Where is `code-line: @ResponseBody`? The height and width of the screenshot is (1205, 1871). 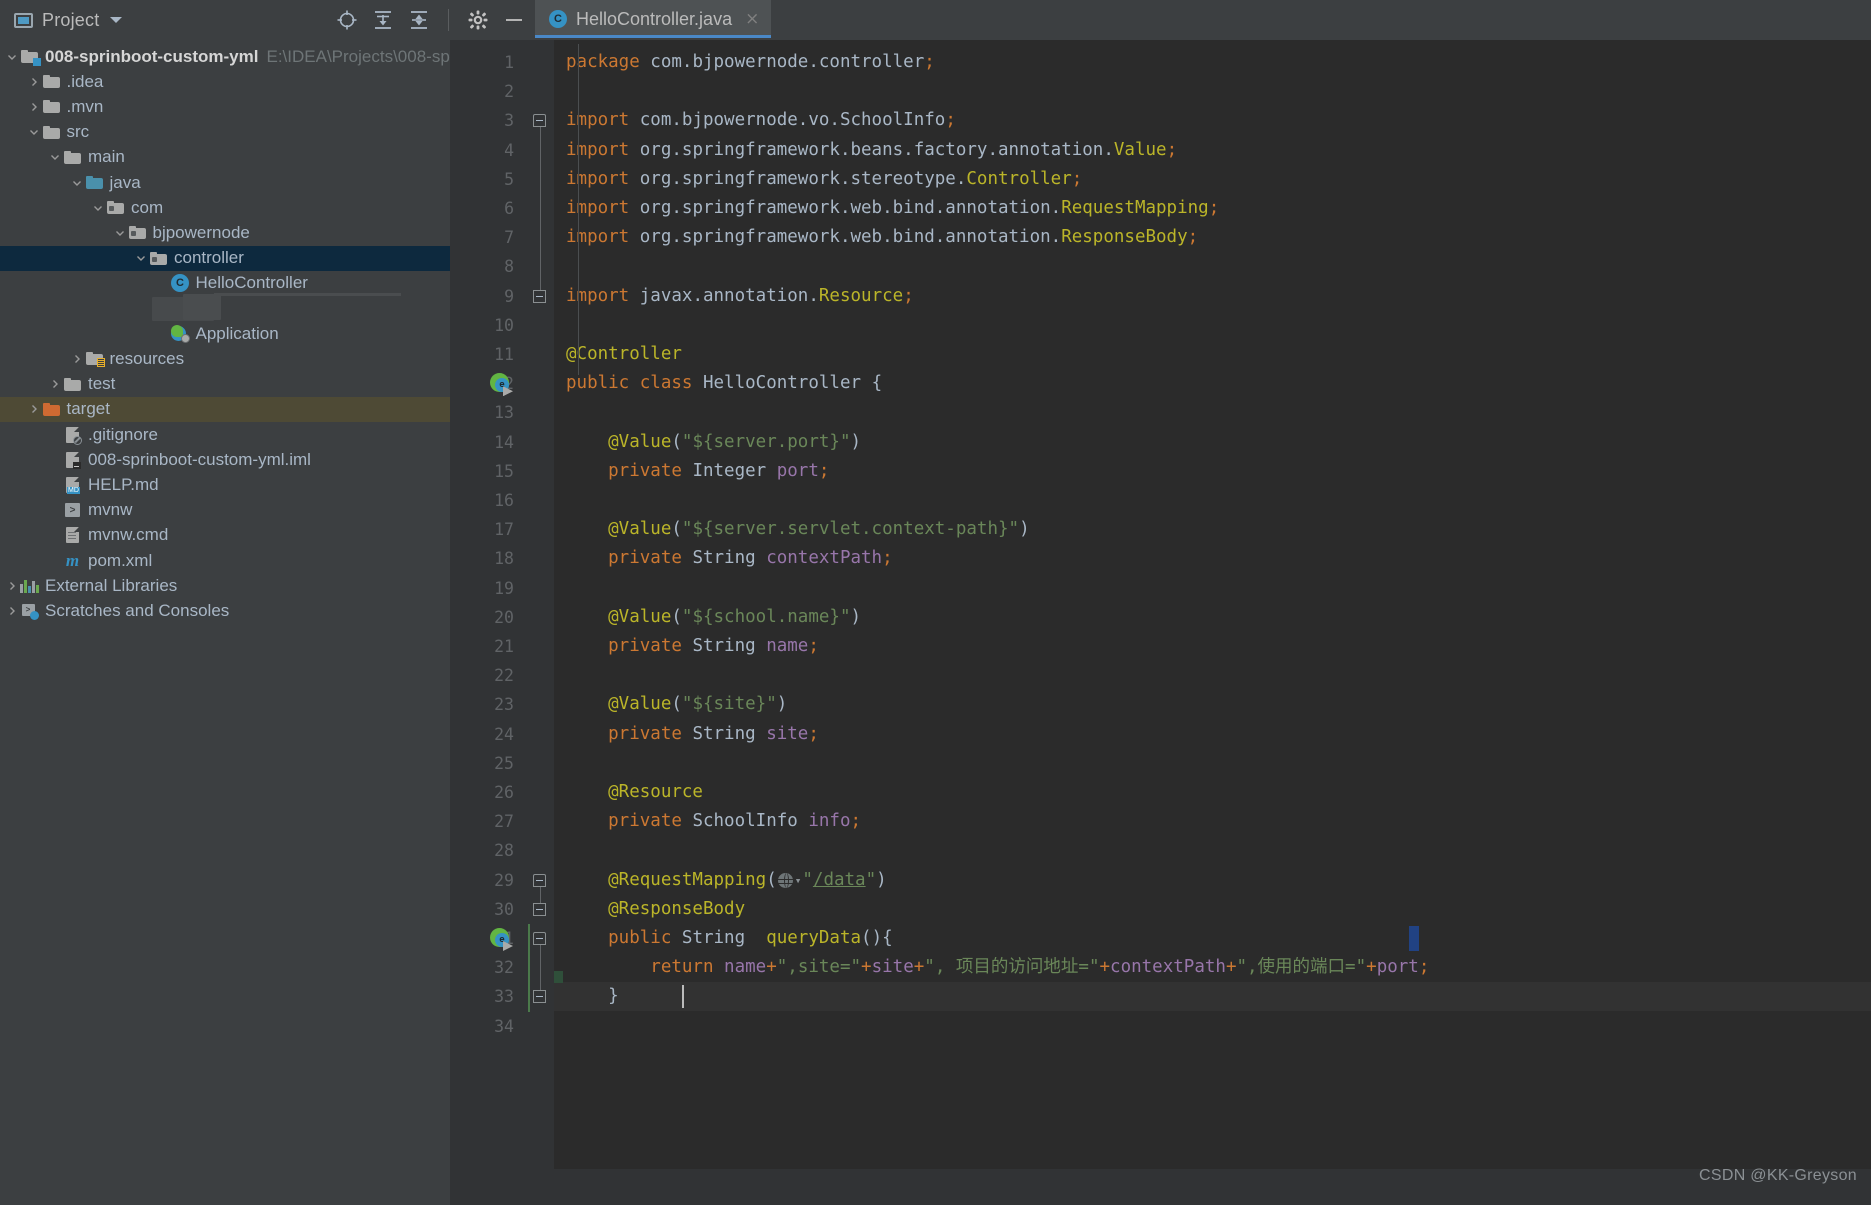 code-line: @ResponseBody is located at coordinates (1212, 909).